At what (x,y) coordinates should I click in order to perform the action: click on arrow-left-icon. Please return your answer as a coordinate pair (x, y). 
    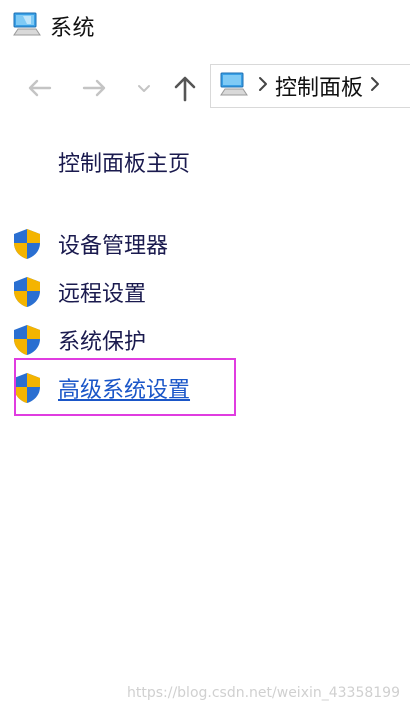
    Looking at the image, I should click on (40, 88).